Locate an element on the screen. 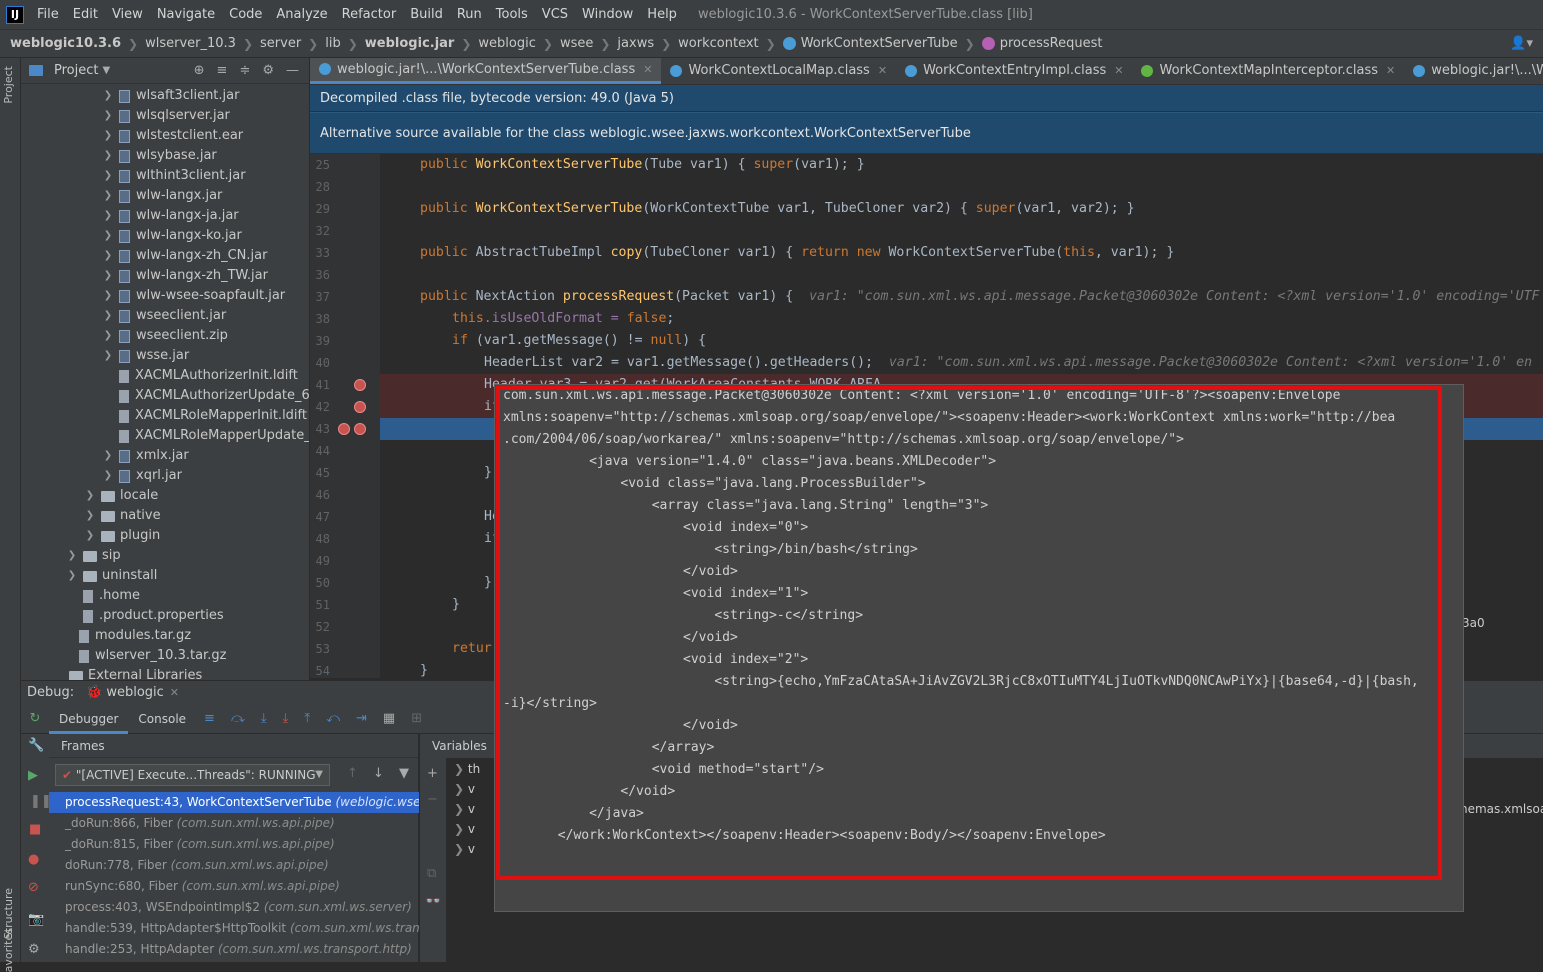  variable-row: ❯ v is located at coordinates (464, 849).